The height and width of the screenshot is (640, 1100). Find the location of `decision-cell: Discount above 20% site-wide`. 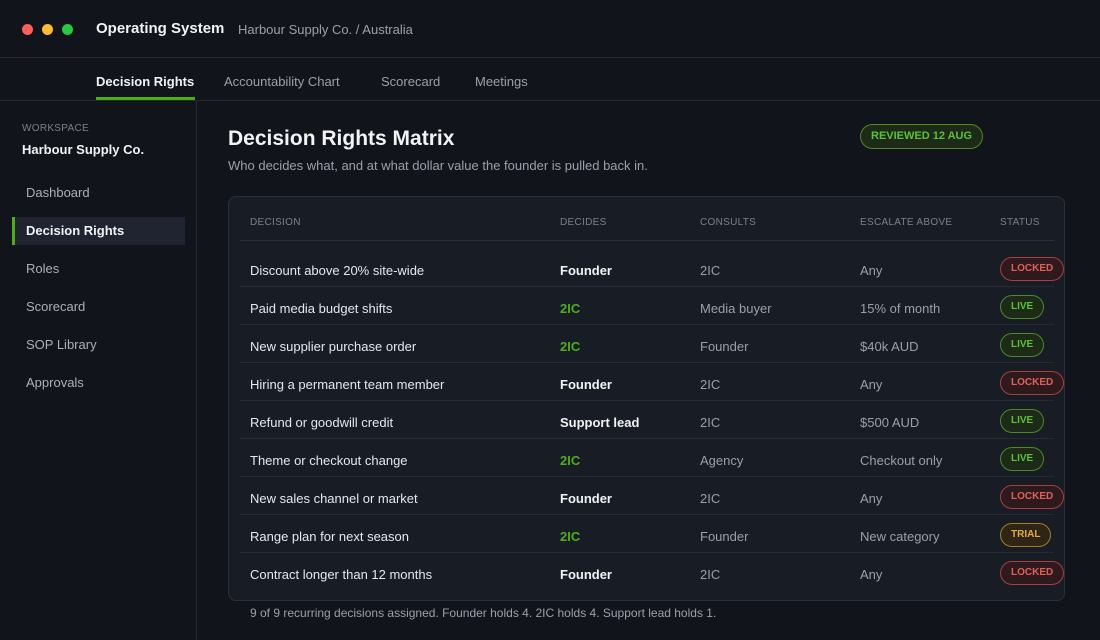

decision-cell: Discount above 20% site-wide is located at coordinates (337, 270).